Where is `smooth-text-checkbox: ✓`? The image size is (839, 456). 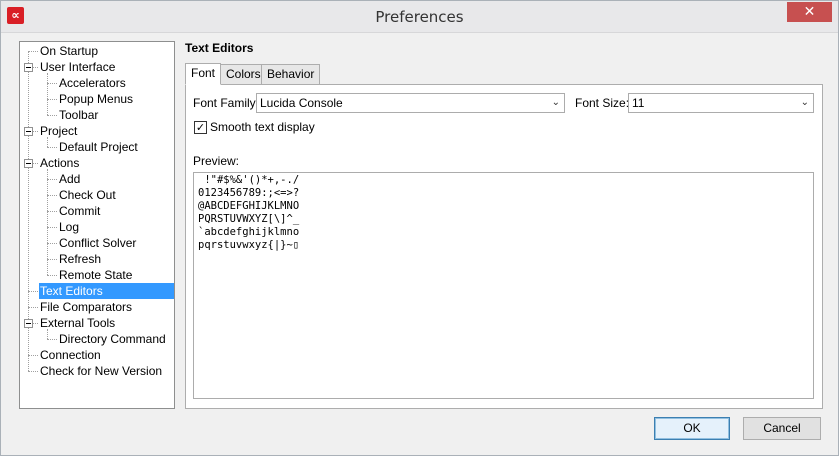
smooth-text-checkbox: ✓ is located at coordinates (200, 127).